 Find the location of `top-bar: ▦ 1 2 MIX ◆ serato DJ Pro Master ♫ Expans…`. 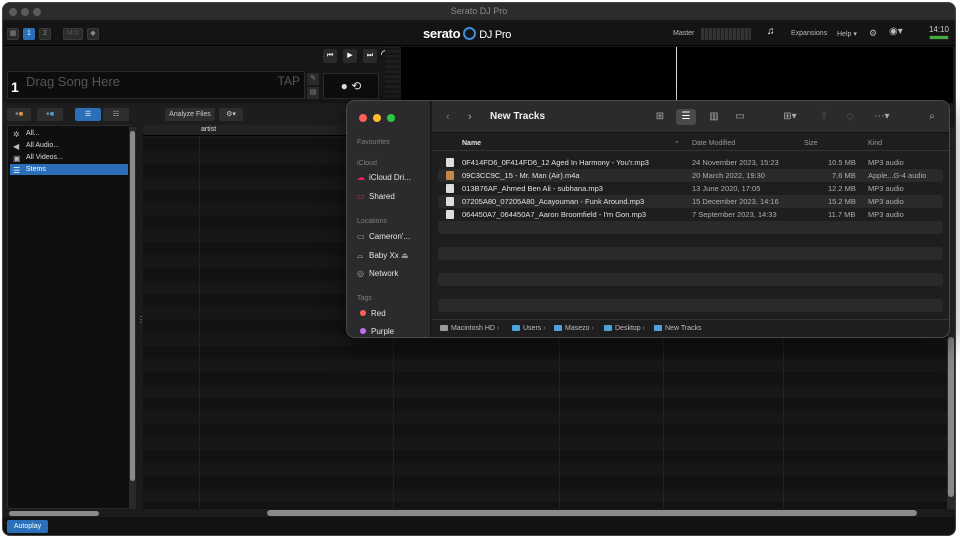

top-bar: ▦ 1 2 MIX ◆ serato DJ Pro Master ♫ Expans… is located at coordinates (479, 34).